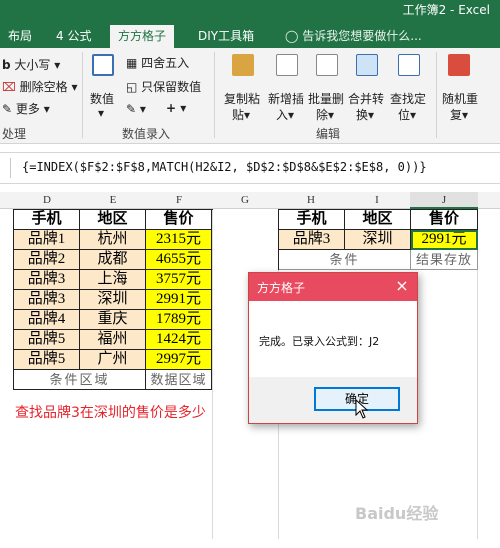  What do you see at coordinates (179, 280) in the screenshot?
I see `table-cell: 3757元` at bounding box center [179, 280].